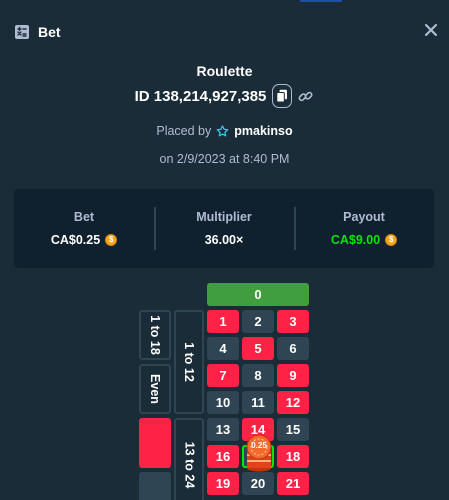 The width and height of the screenshot is (449, 500). Describe the element at coordinates (223, 348) in the screenshot. I see `number-cell-4: 4` at that location.